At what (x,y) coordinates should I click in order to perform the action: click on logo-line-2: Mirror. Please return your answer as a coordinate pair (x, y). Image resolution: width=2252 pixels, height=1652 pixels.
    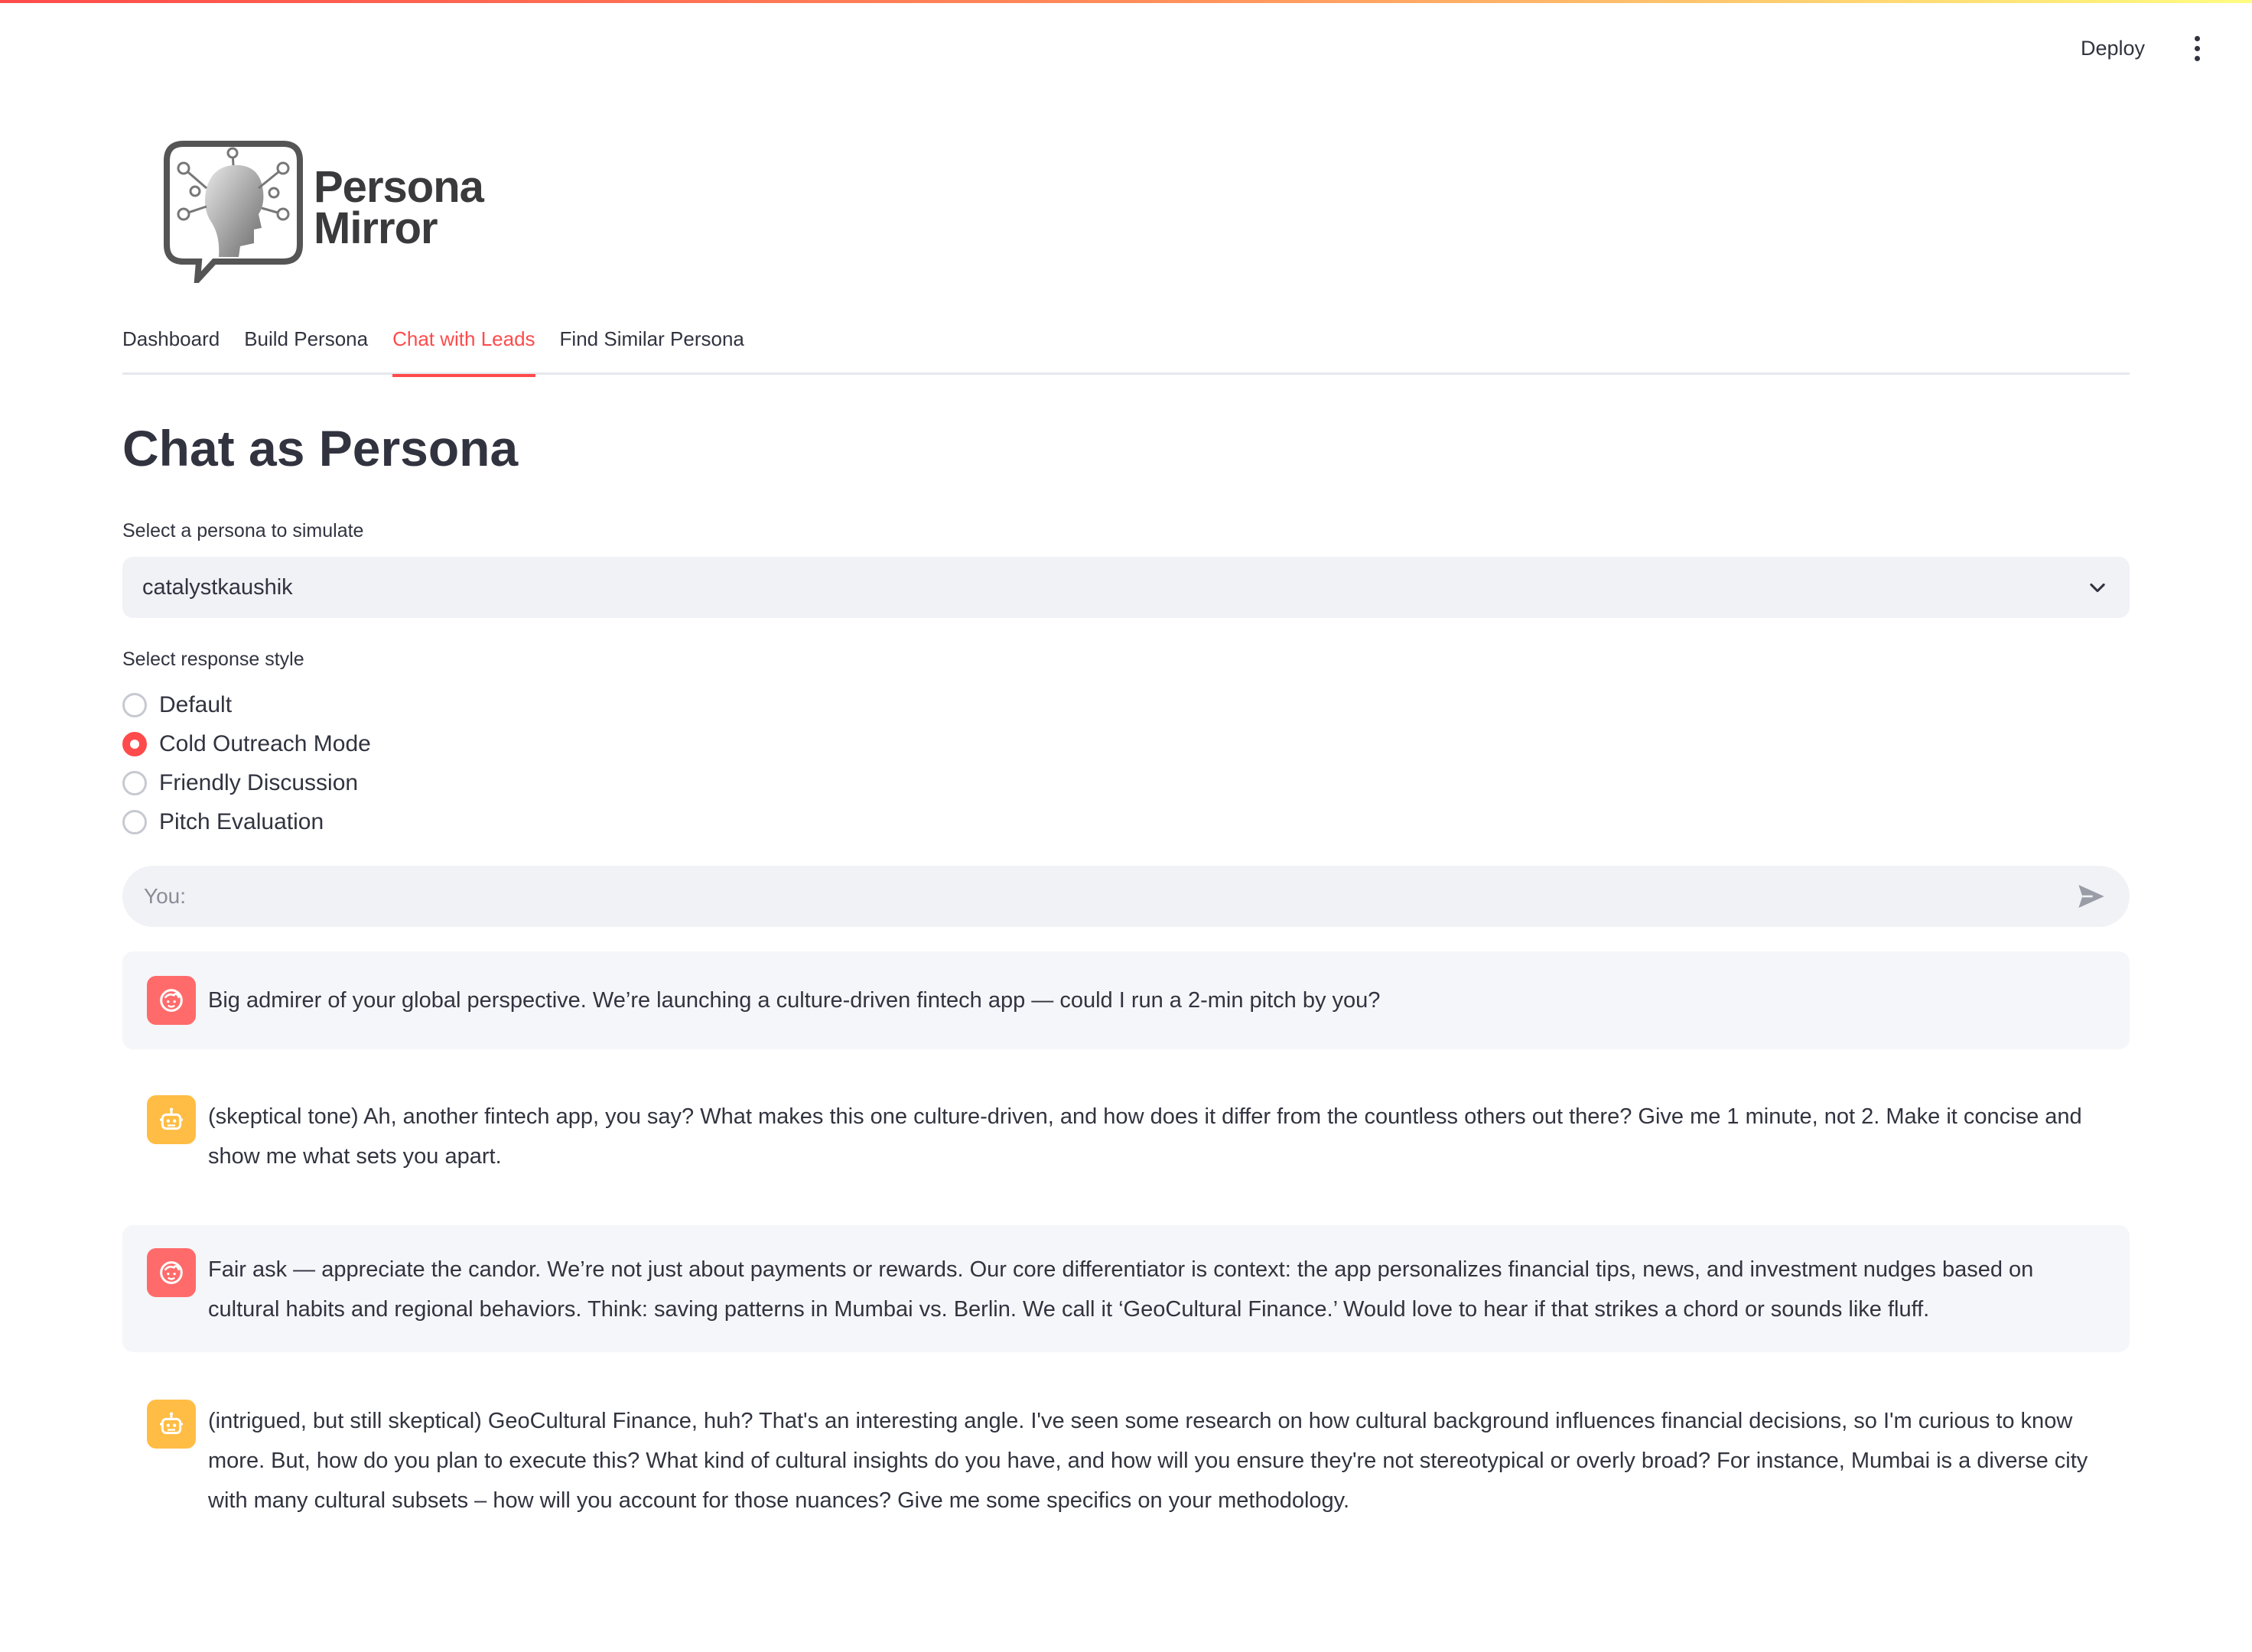
    Looking at the image, I should click on (376, 228).